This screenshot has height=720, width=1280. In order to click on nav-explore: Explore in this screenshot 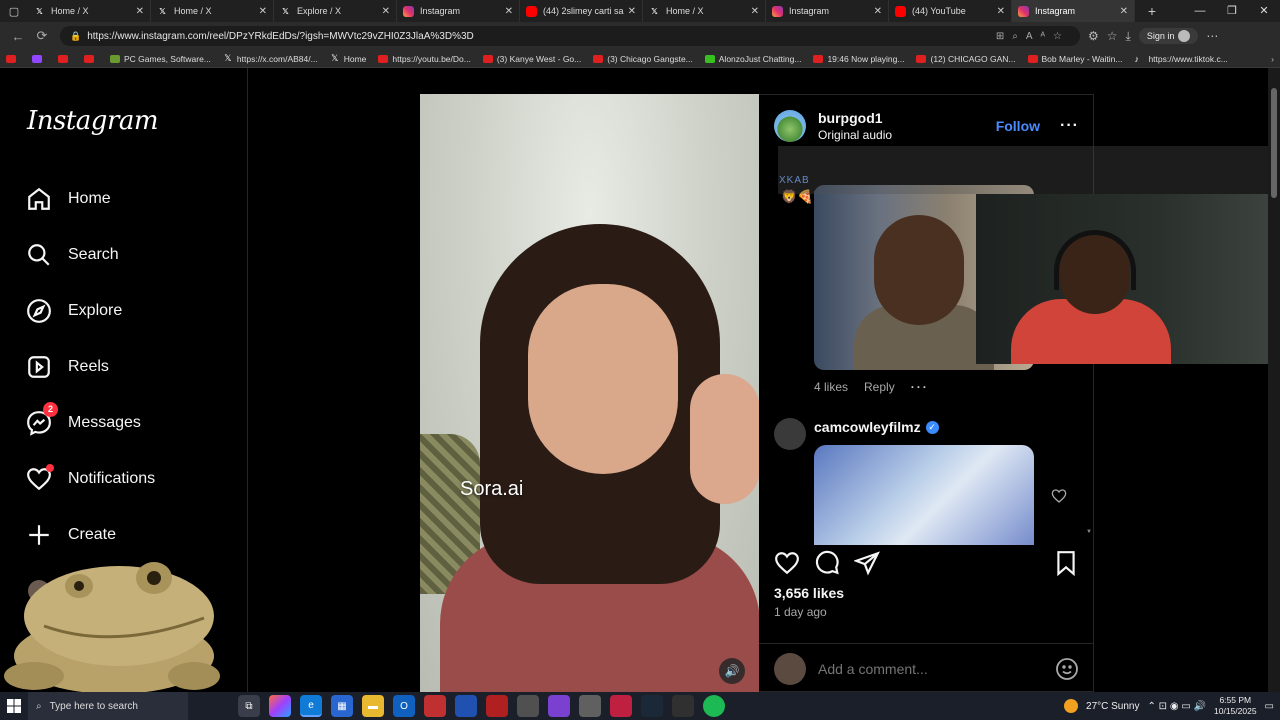, I will do `click(74, 311)`.